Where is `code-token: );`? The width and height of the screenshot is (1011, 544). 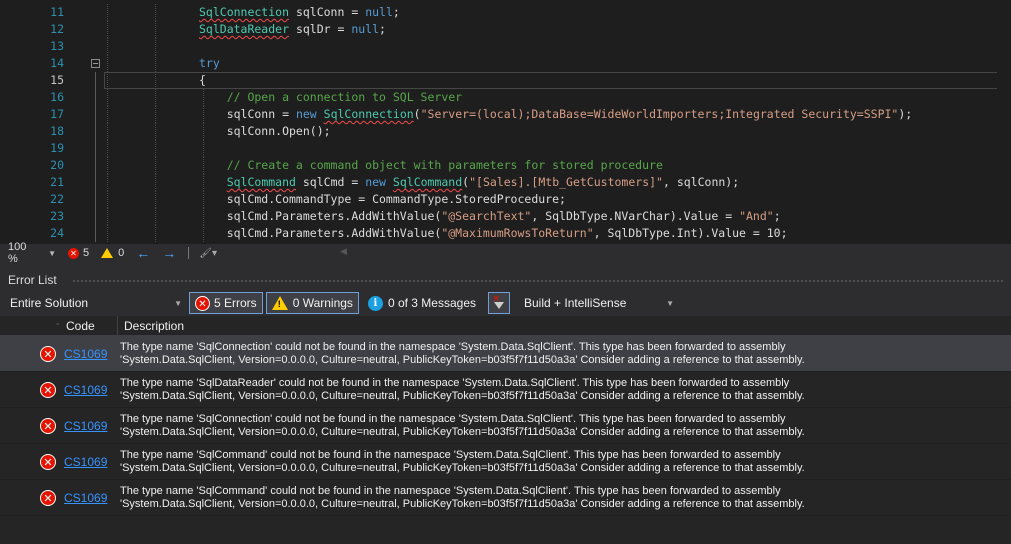 code-token: ); is located at coordinates (905, 114).